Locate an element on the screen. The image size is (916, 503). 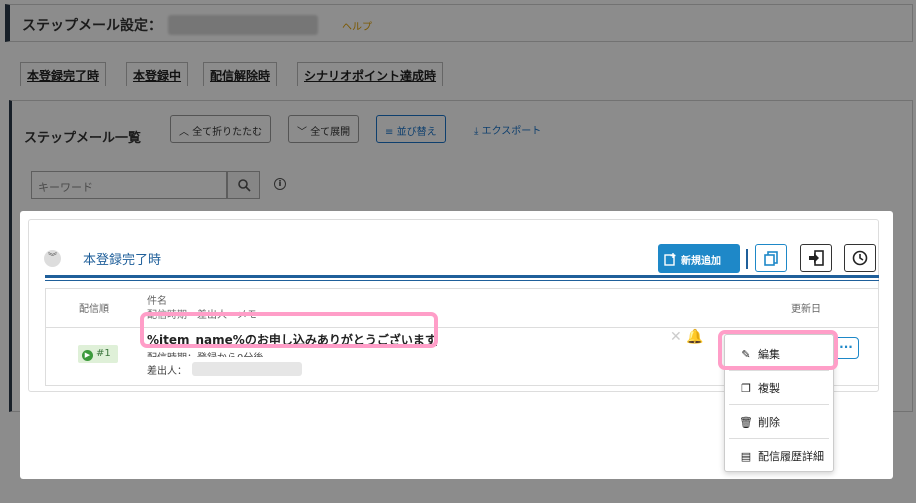
help-link: ヘルプ is located at coordinates (357, 25).